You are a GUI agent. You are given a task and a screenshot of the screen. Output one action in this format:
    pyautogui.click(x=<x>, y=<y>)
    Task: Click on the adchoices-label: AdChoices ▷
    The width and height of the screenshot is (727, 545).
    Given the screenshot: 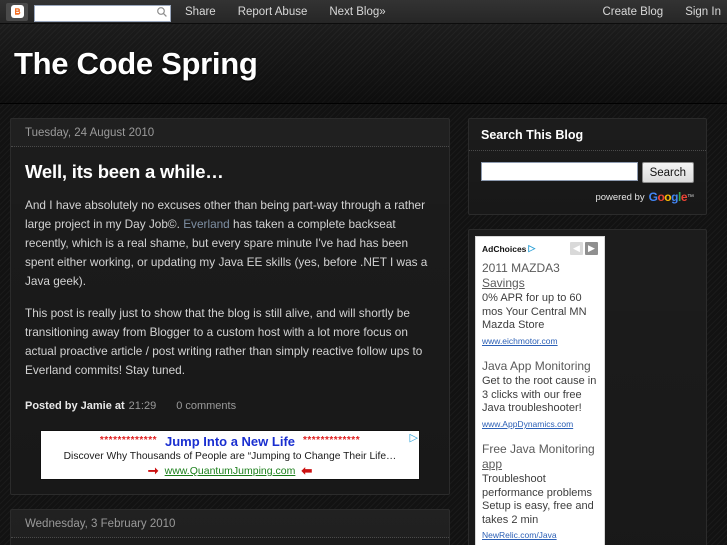 What is the action you would take?
    pyautogui.click(x=508, y=249)
    